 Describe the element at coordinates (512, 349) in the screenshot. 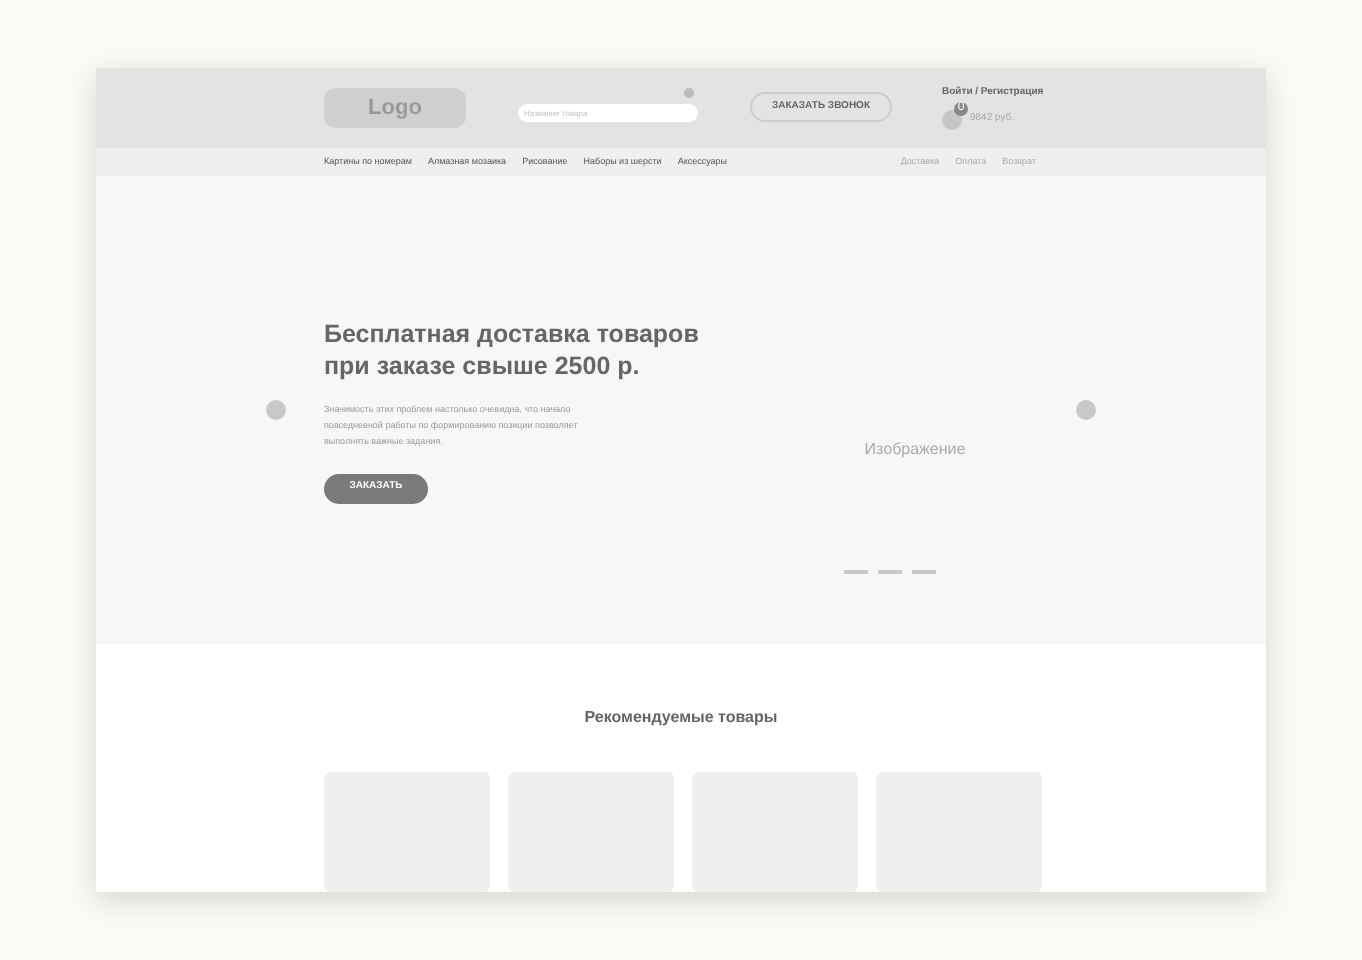

I see `hero-title: Бесплатная доставка товаров при заказе свыше 2500 р.` at that location.